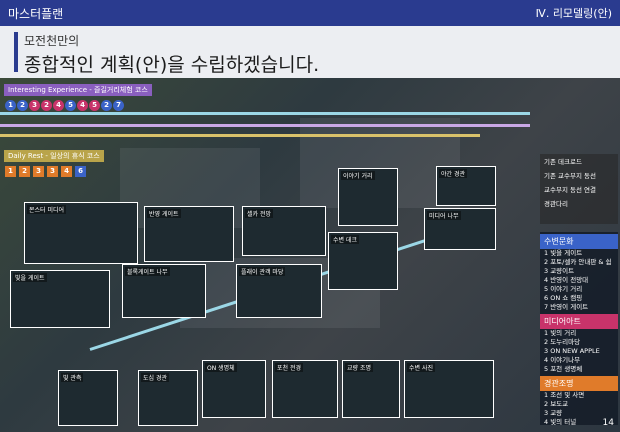 The image size is (620, 432). What do you see at coordinates (118, 105) in the screenshot?
I see `marker: 7` at bounding box center [118, 105].